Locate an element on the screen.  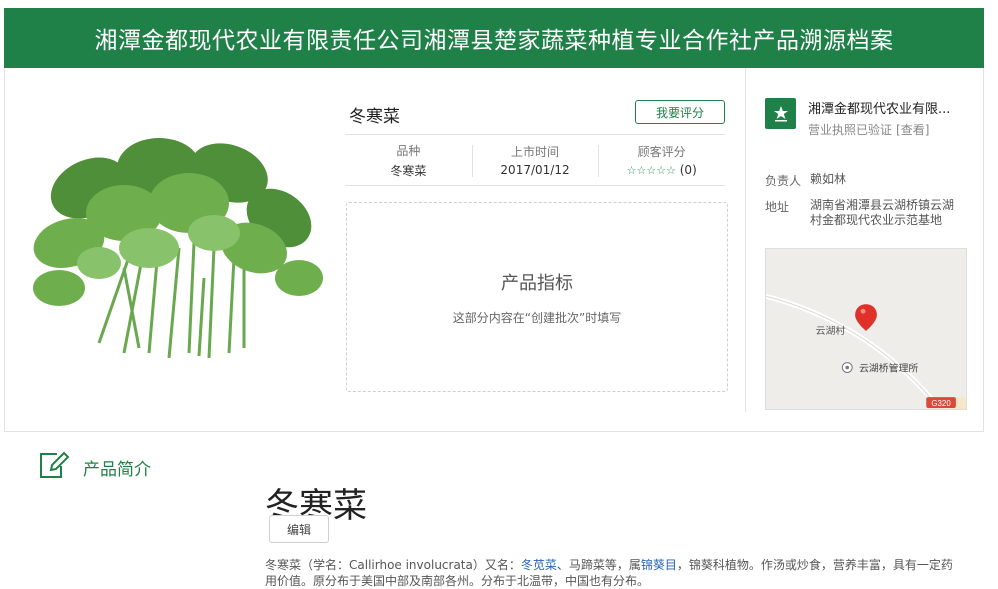
address-label: 地址 is located at coordinates (777, 207).